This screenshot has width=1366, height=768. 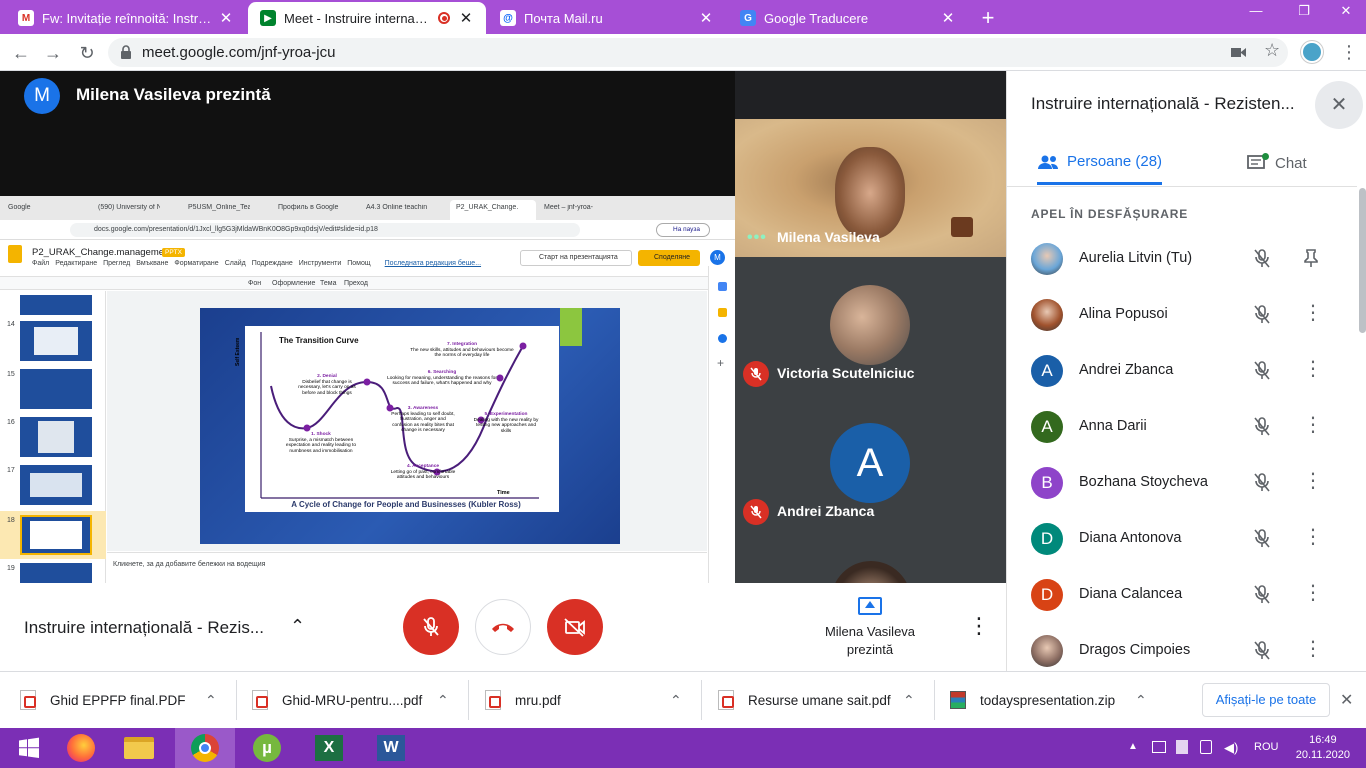 I want to click on new-tab-button: +, so click(x=988, y=18).